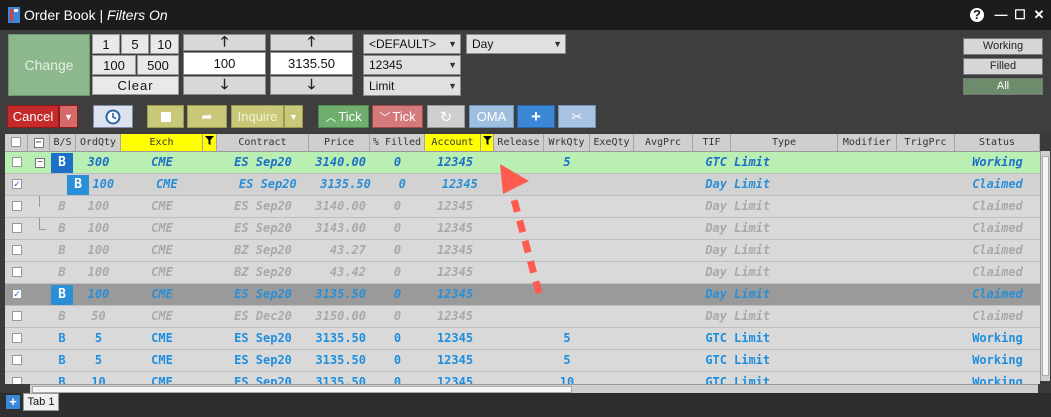  What do you see at coordinates (293, 116) in the screenshot?
I see `inquire-dropdown-button: ▼` at bounding box center [293, 116].